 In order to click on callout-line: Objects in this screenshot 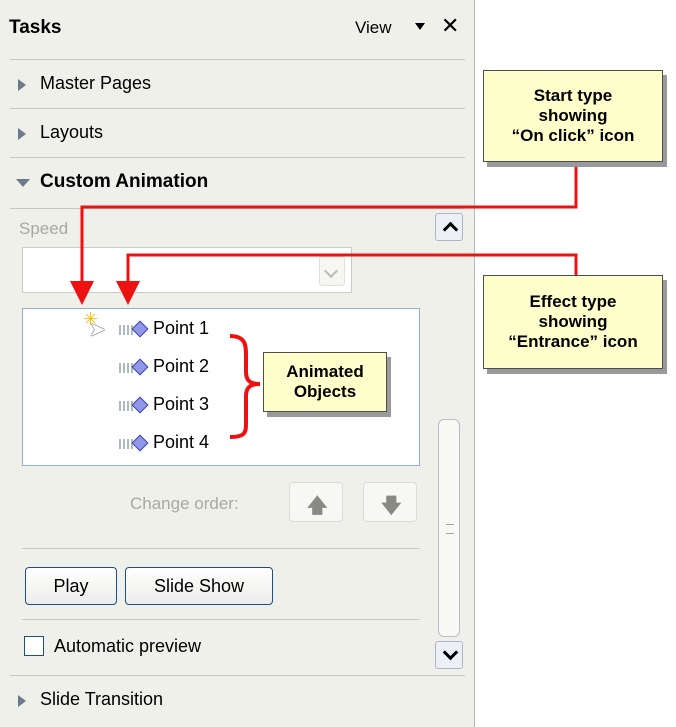, I will do `click(325, 391)`.